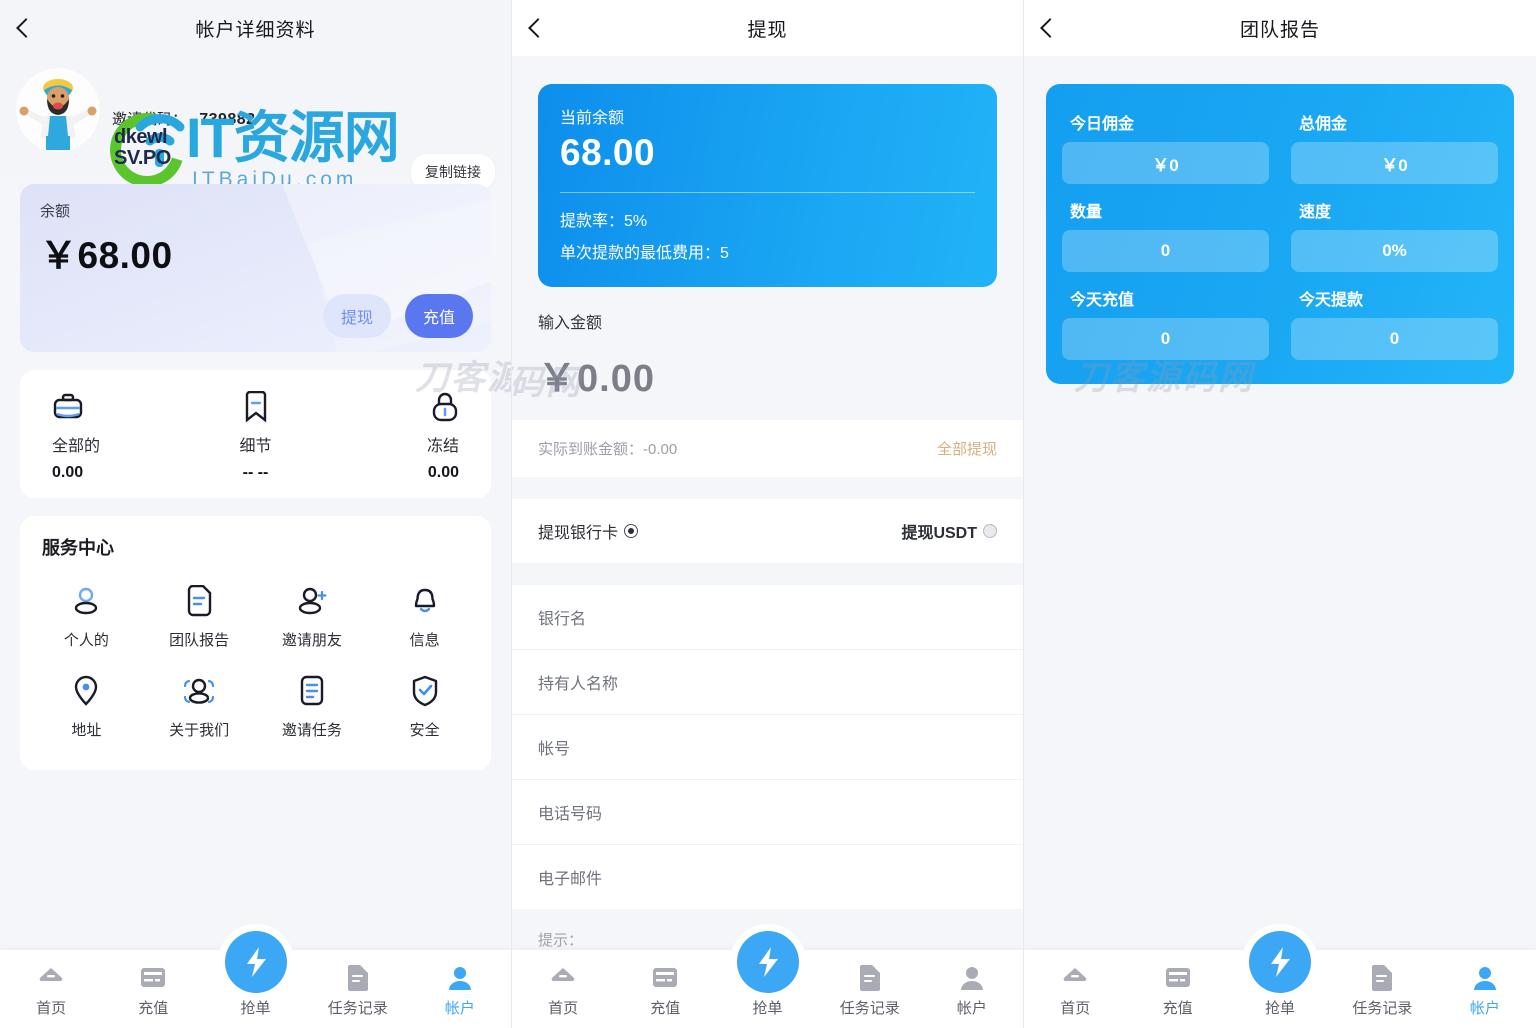  Describe the element at coordinates (1102, 300) in the screenshot. I see `team-cell-label: 今天充值` at that location.